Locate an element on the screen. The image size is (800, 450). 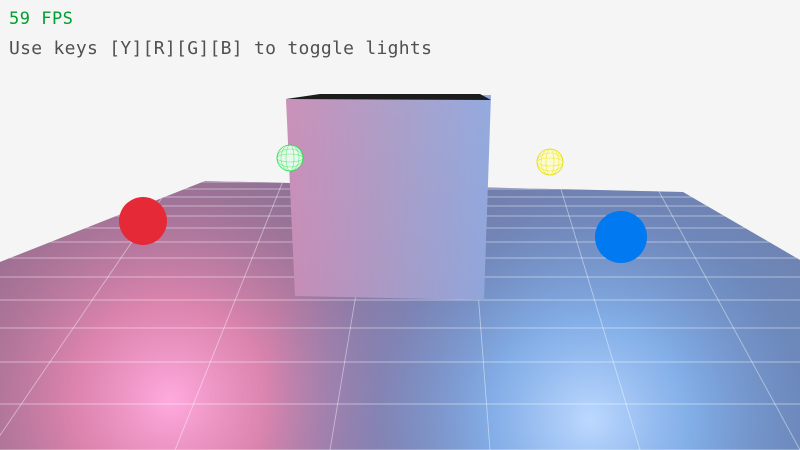
light-sphere-blue is located at coordinates (621, 237).